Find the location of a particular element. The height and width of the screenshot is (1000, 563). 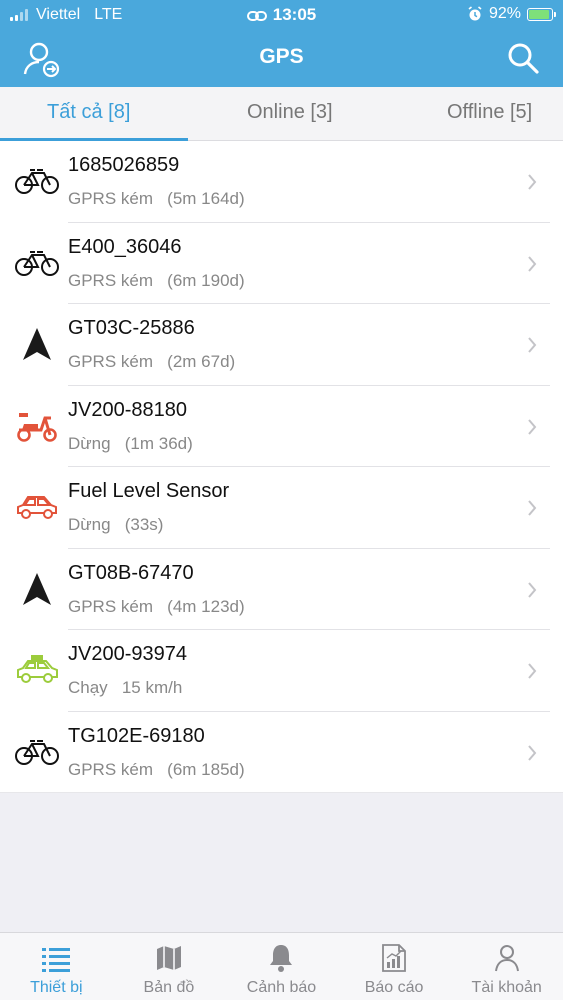

device-name: JV200-88180 is located at coordinates (127, 409).